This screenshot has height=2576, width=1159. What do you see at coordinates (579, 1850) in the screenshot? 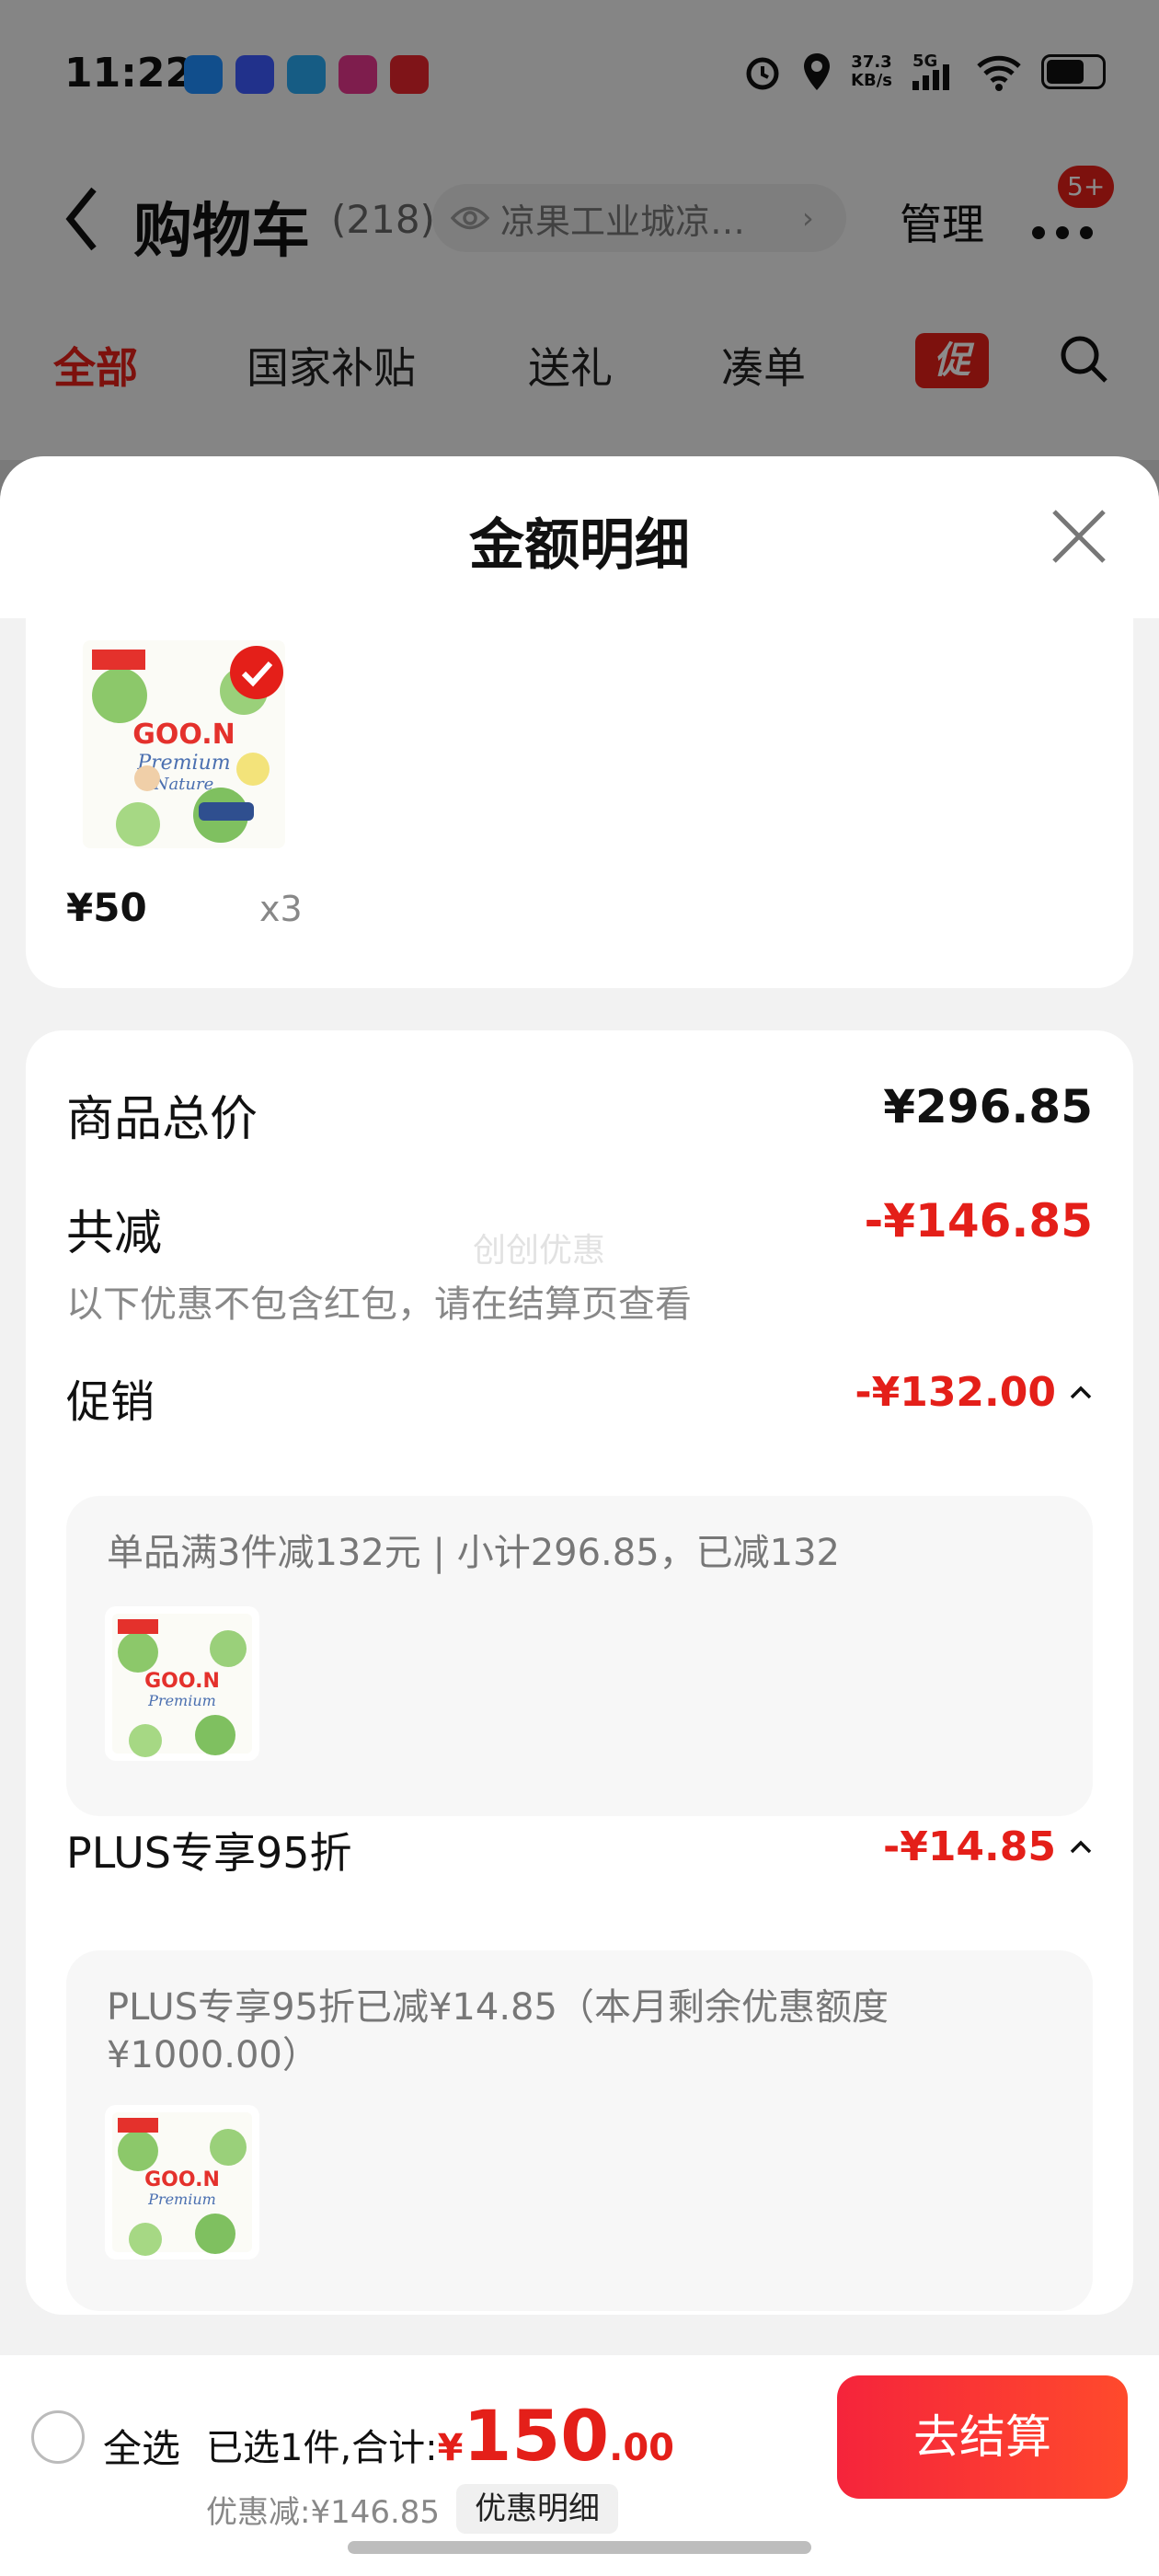
I see `plus-discount-row: PLUS专享95折 -¥14.85` at bounding box center [579, 1850].